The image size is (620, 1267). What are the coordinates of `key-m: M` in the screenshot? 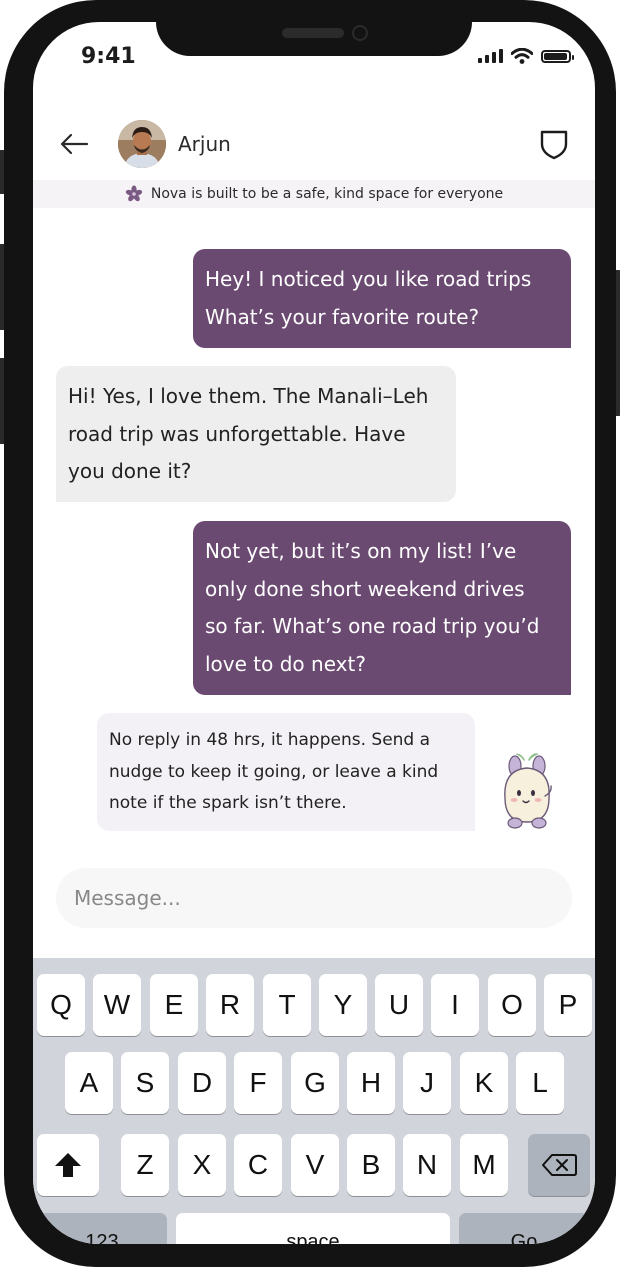 It's located at (484, 1165).